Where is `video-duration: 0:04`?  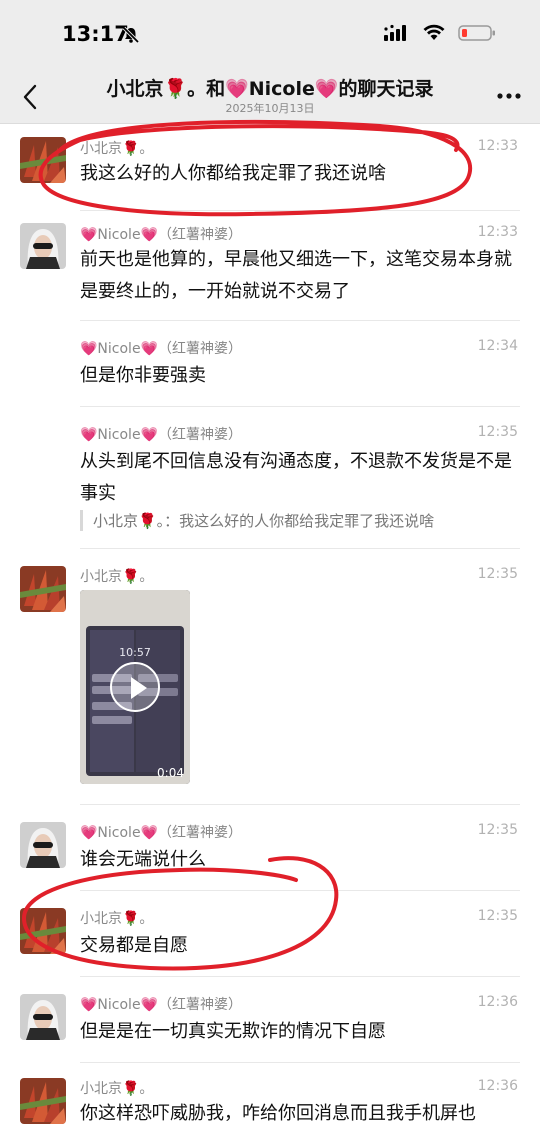
video-duration: 0:04 is located at coordinates (170, 773).